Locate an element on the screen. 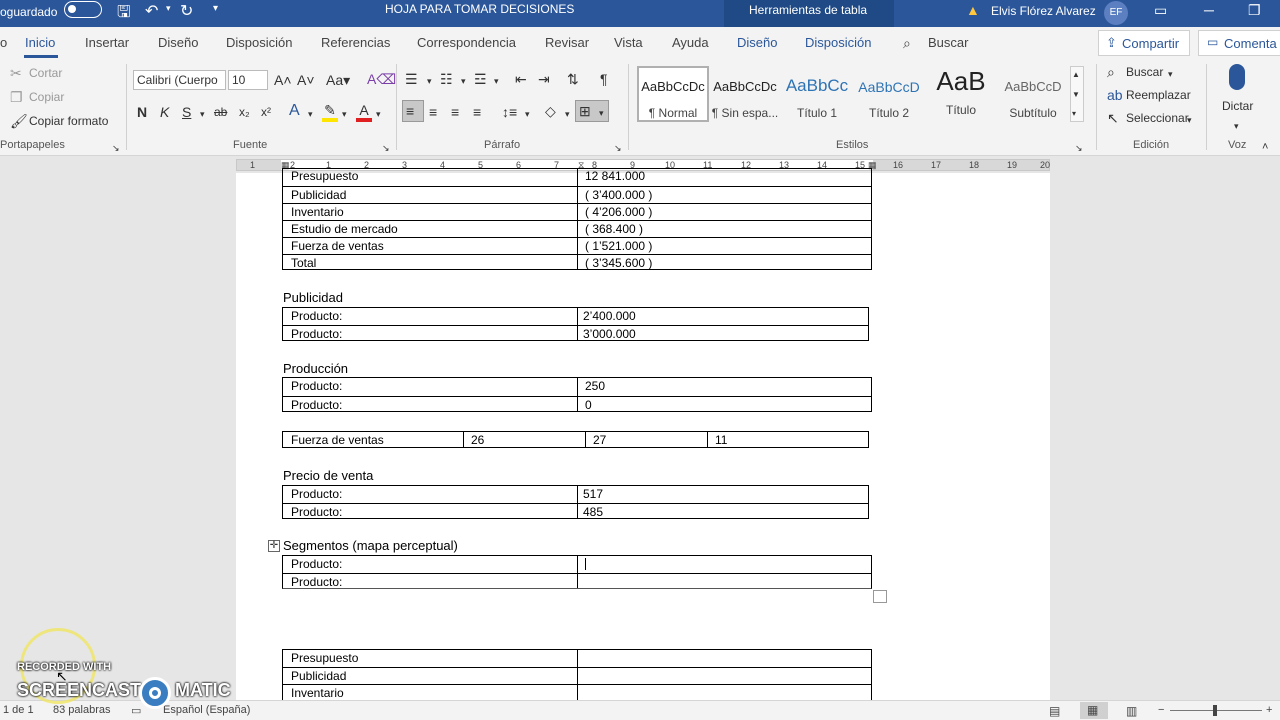  align-left-button: ≡ is located at coordinates (413, 111).